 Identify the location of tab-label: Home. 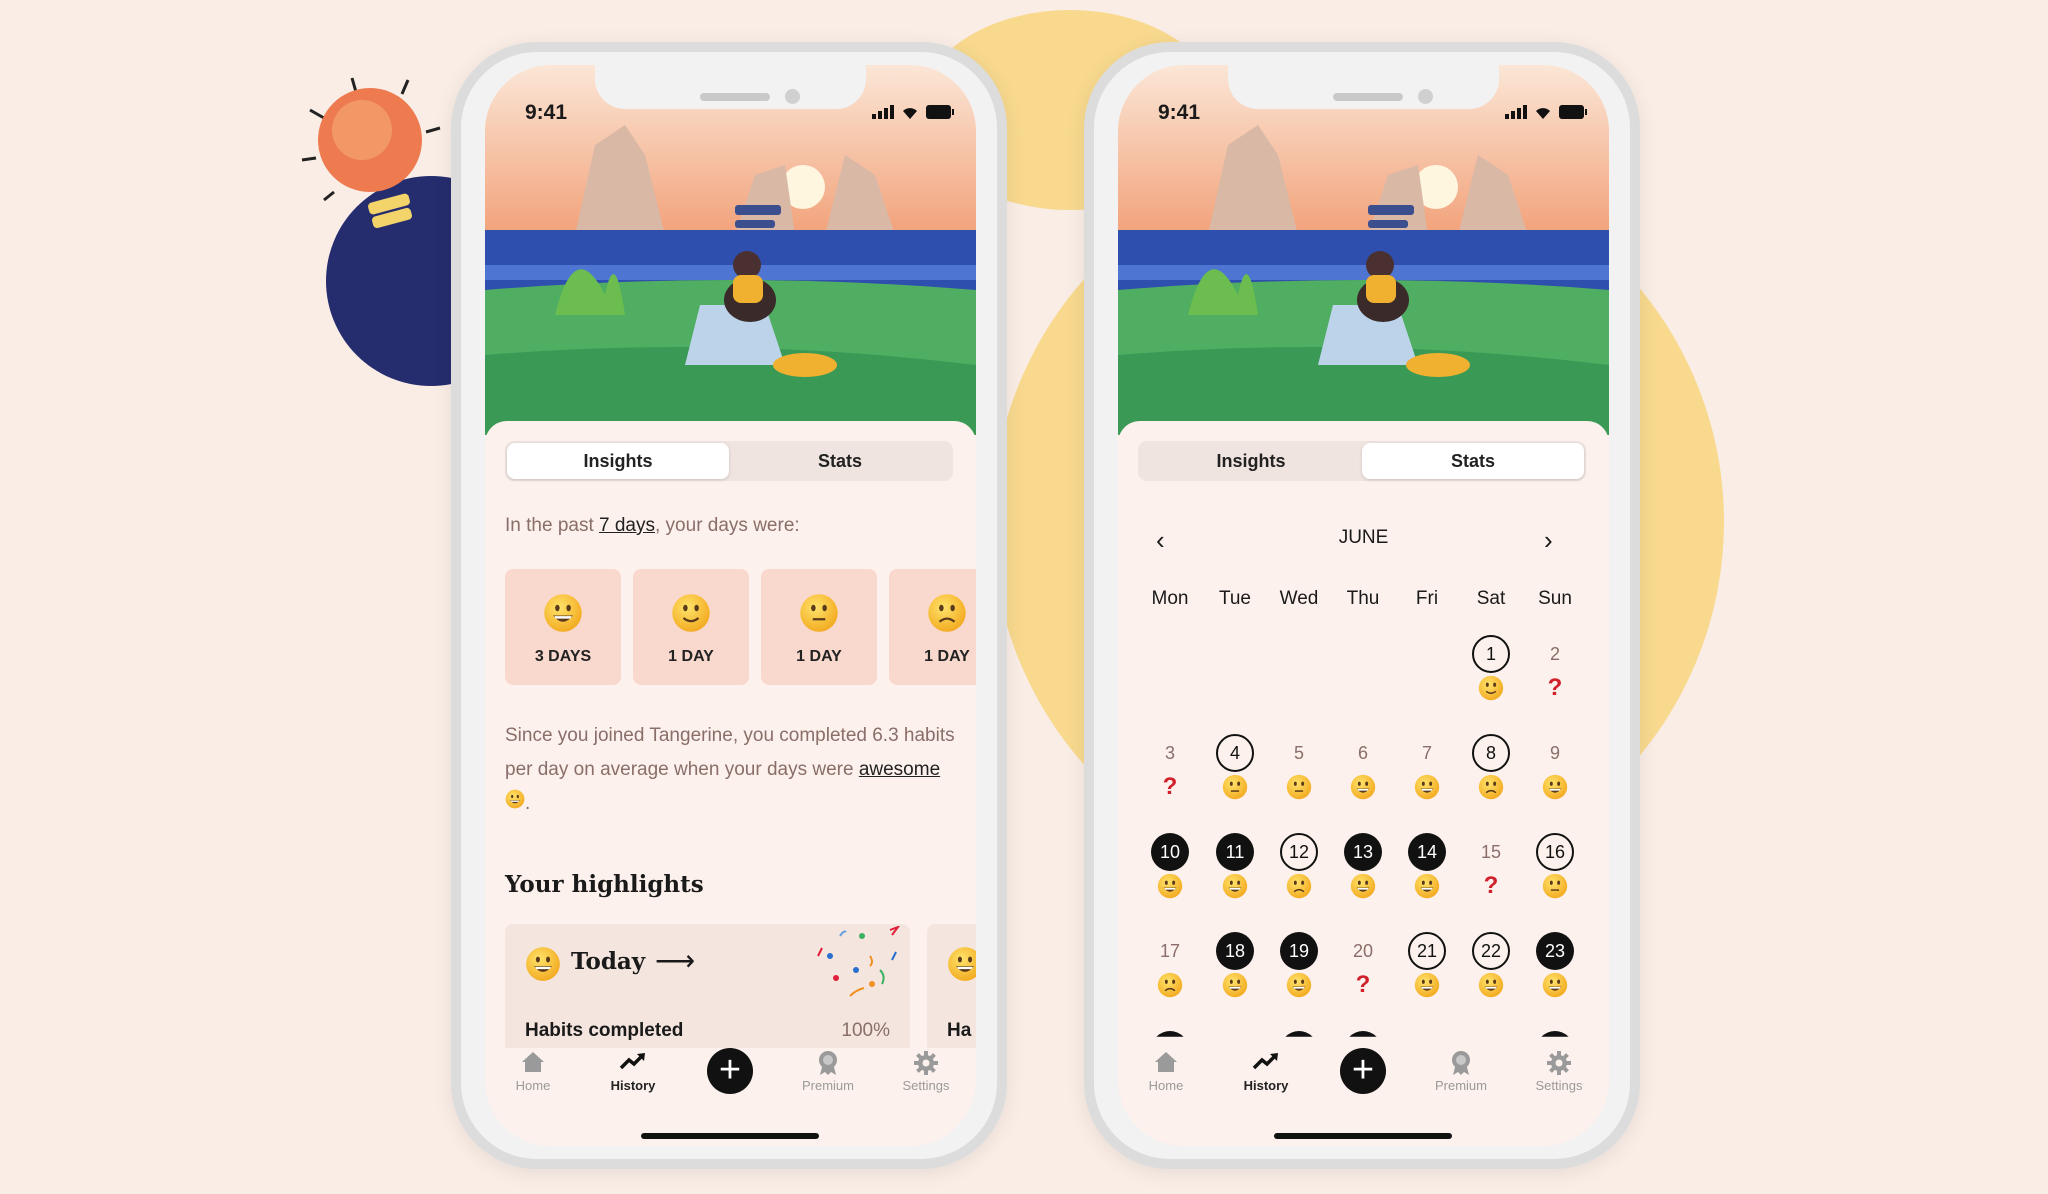
(1166, 1085).